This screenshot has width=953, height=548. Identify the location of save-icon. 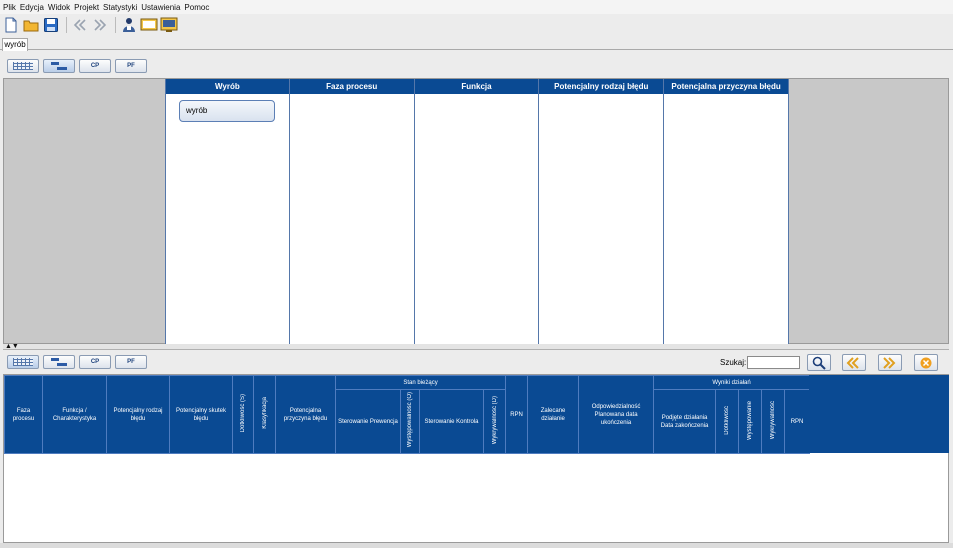
(51, 25).